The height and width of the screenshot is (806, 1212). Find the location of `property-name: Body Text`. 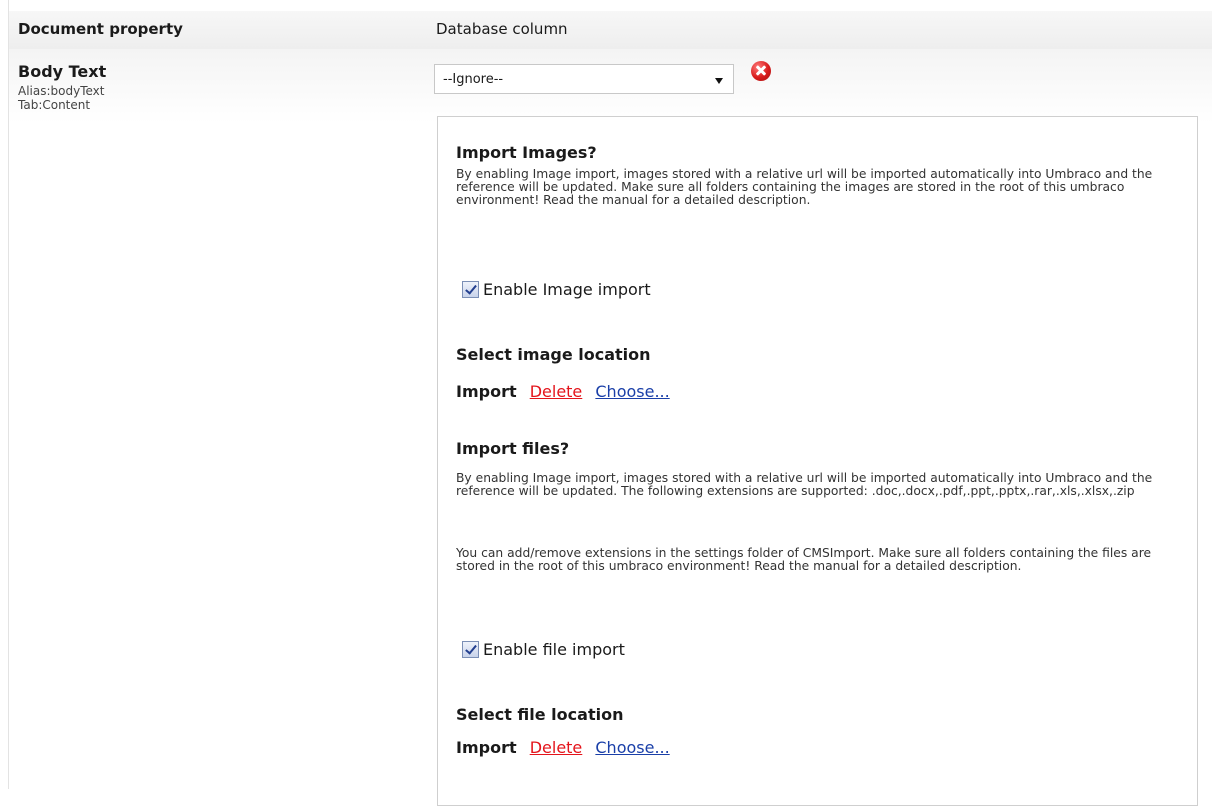

property-name: Body Text is located at coordinates (62, 71).